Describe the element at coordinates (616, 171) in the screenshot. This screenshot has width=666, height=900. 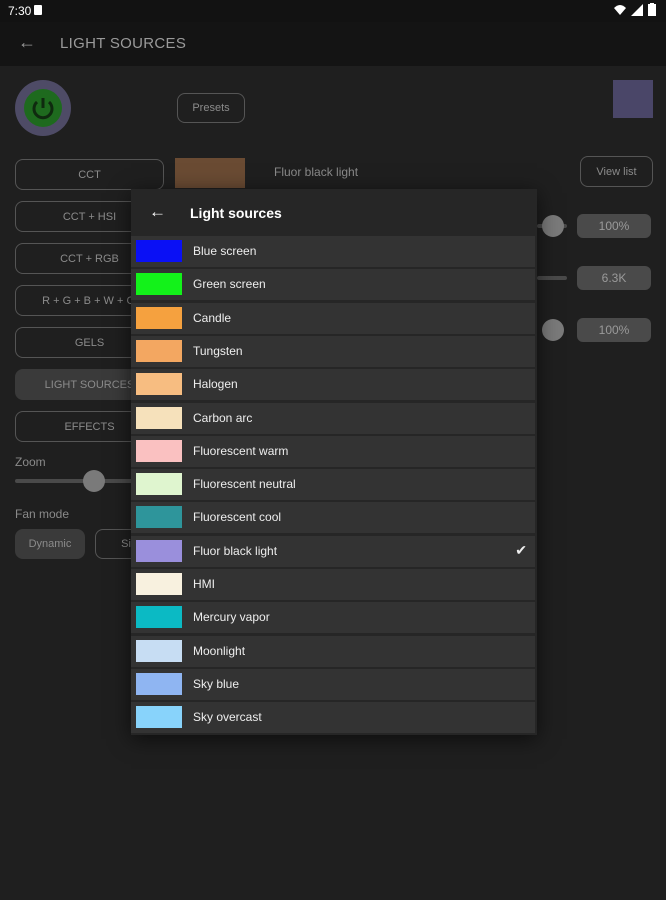
I see `view-list-button: View list` at that location.